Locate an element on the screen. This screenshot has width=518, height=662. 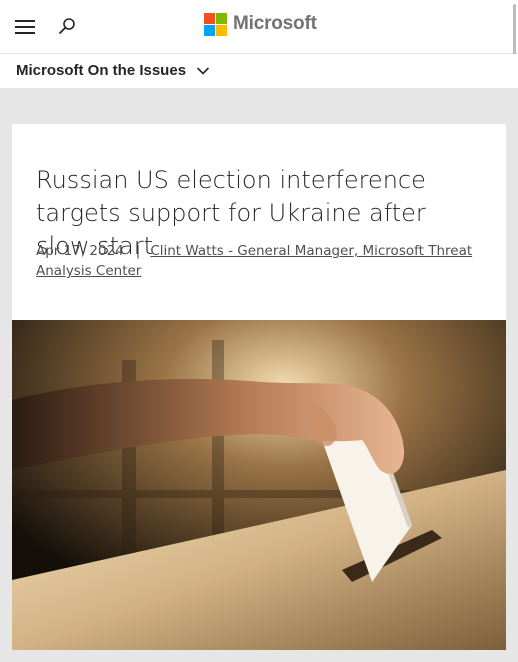
microsoft-logo: Microsoft is located at coordinates (260, 24).